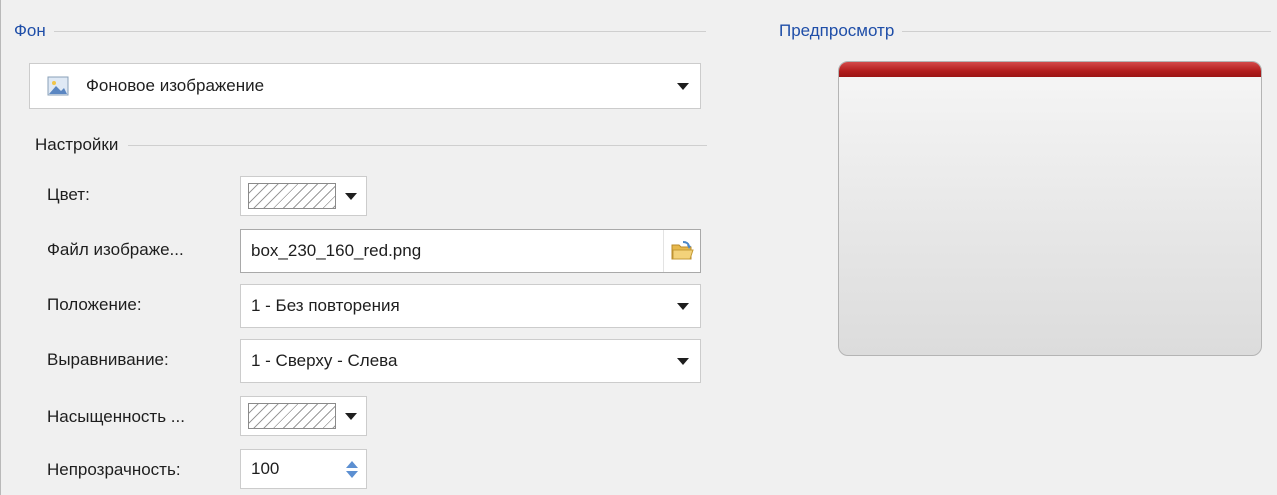 This screenshot has width=1277, height=495. I want to click on image-icon, so click(58, 86).